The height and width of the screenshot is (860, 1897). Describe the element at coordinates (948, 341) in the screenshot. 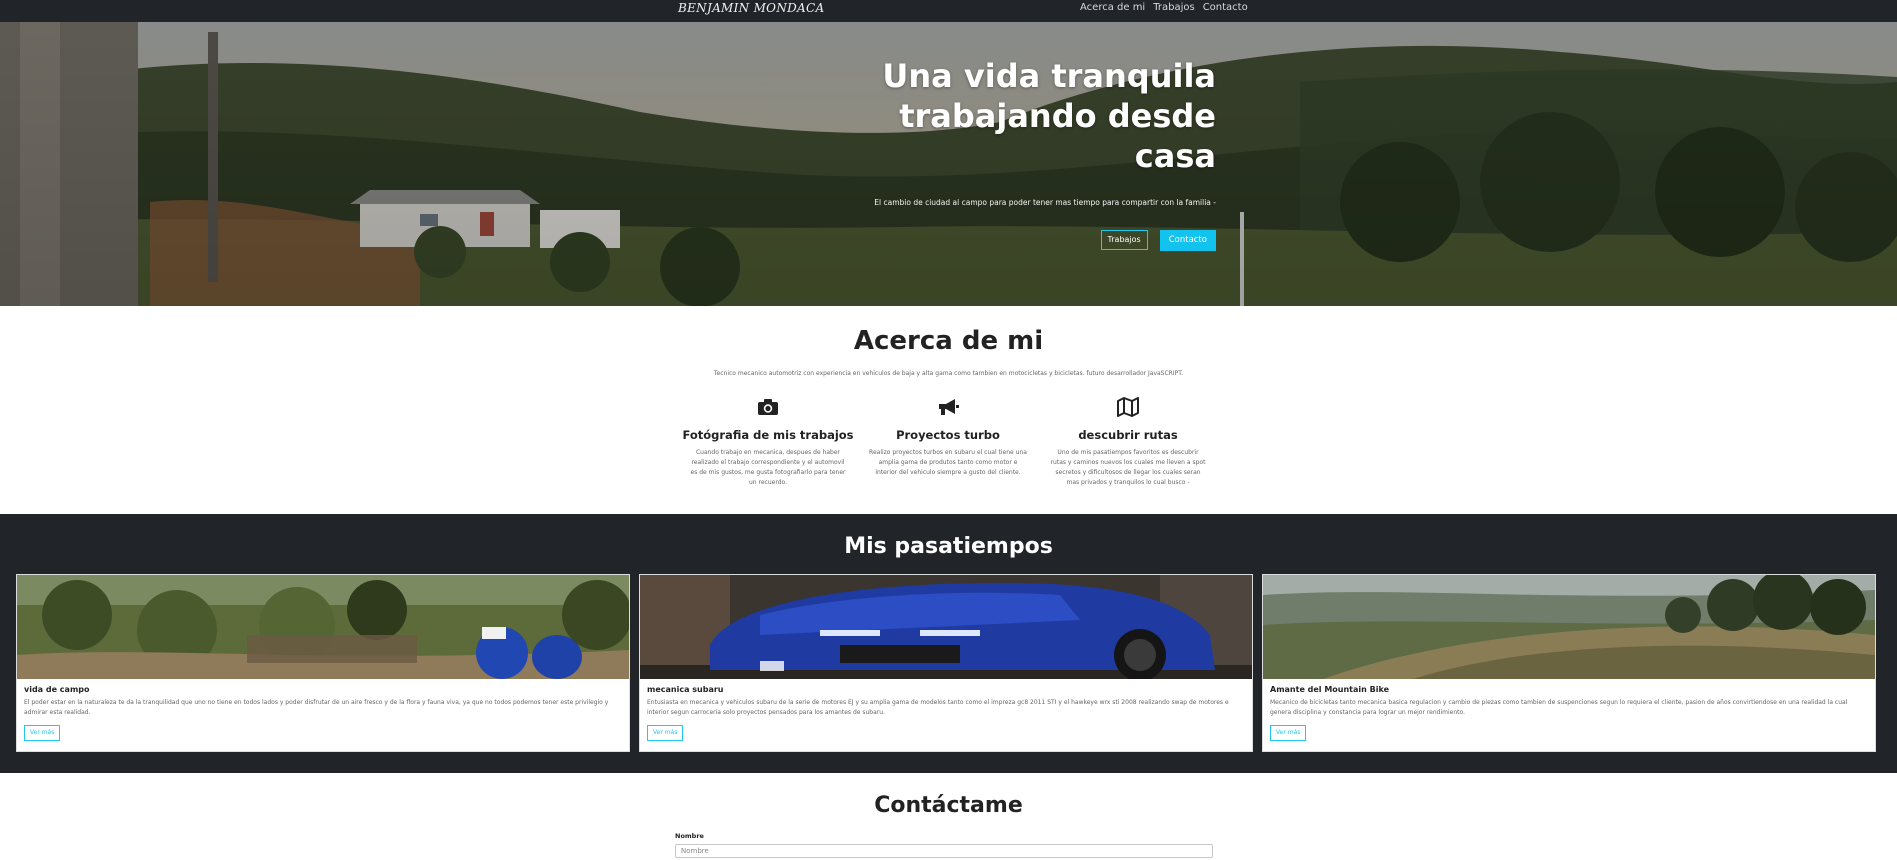

I see `about-title: Acerca de mi` at that location.